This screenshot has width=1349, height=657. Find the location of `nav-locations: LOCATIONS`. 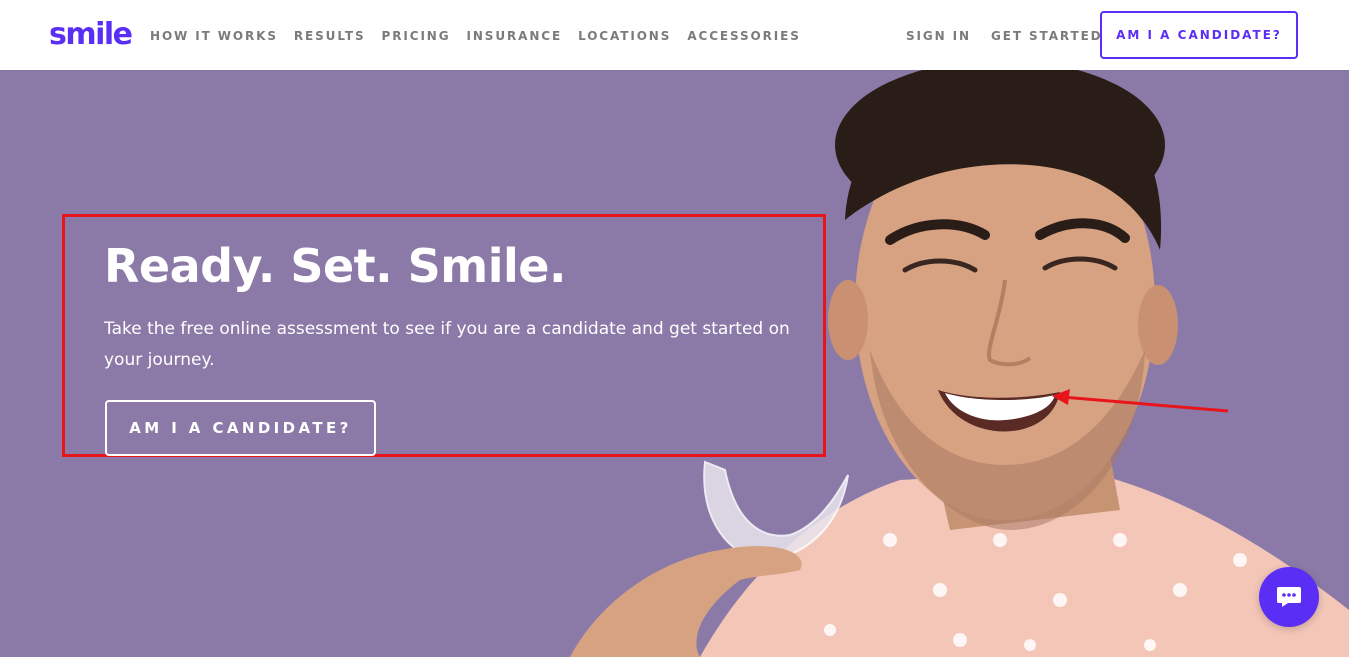

nav-locations: LOCATIONS is located at coordinates (624, 36).